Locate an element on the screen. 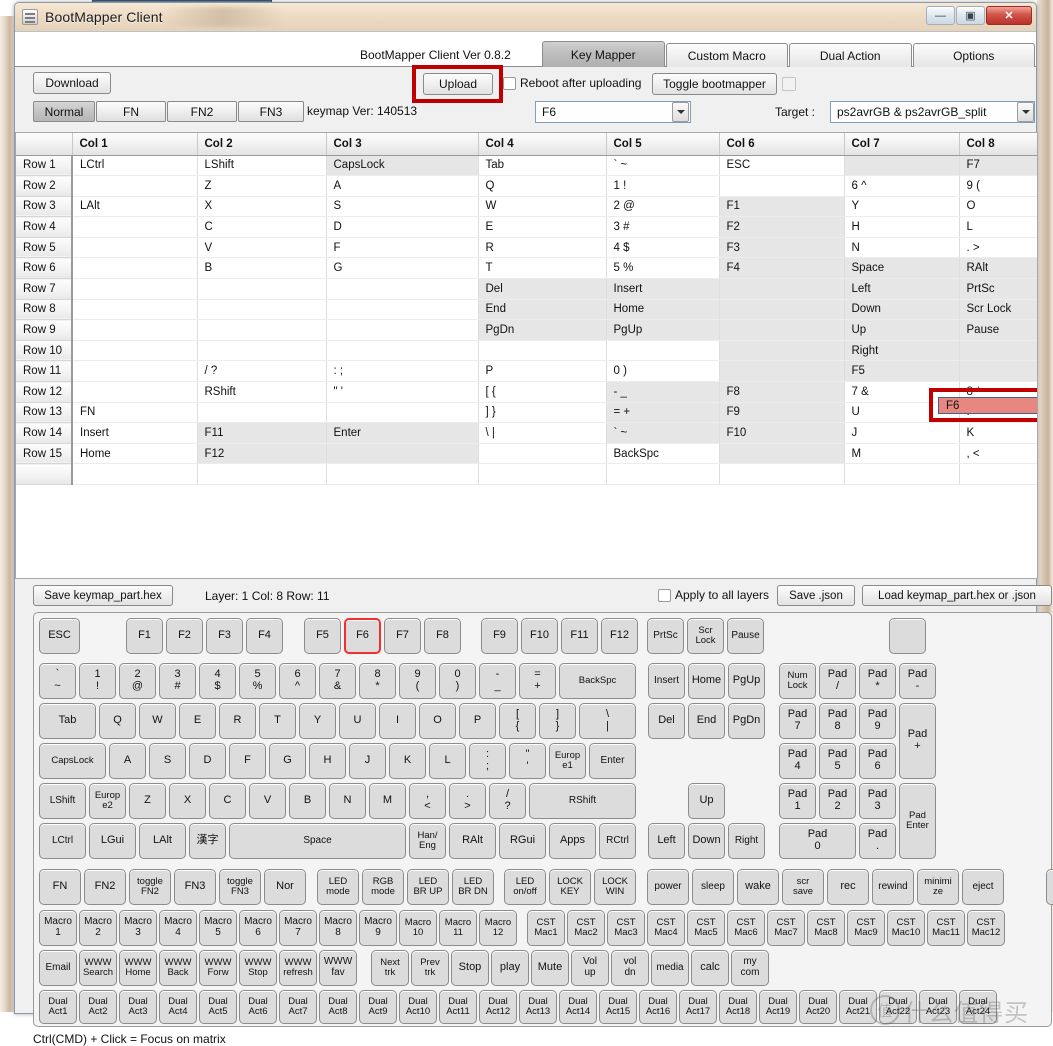 The image size is (1053, 1046). matrix-cell: 1 ! is located at coordinates (663, 186).